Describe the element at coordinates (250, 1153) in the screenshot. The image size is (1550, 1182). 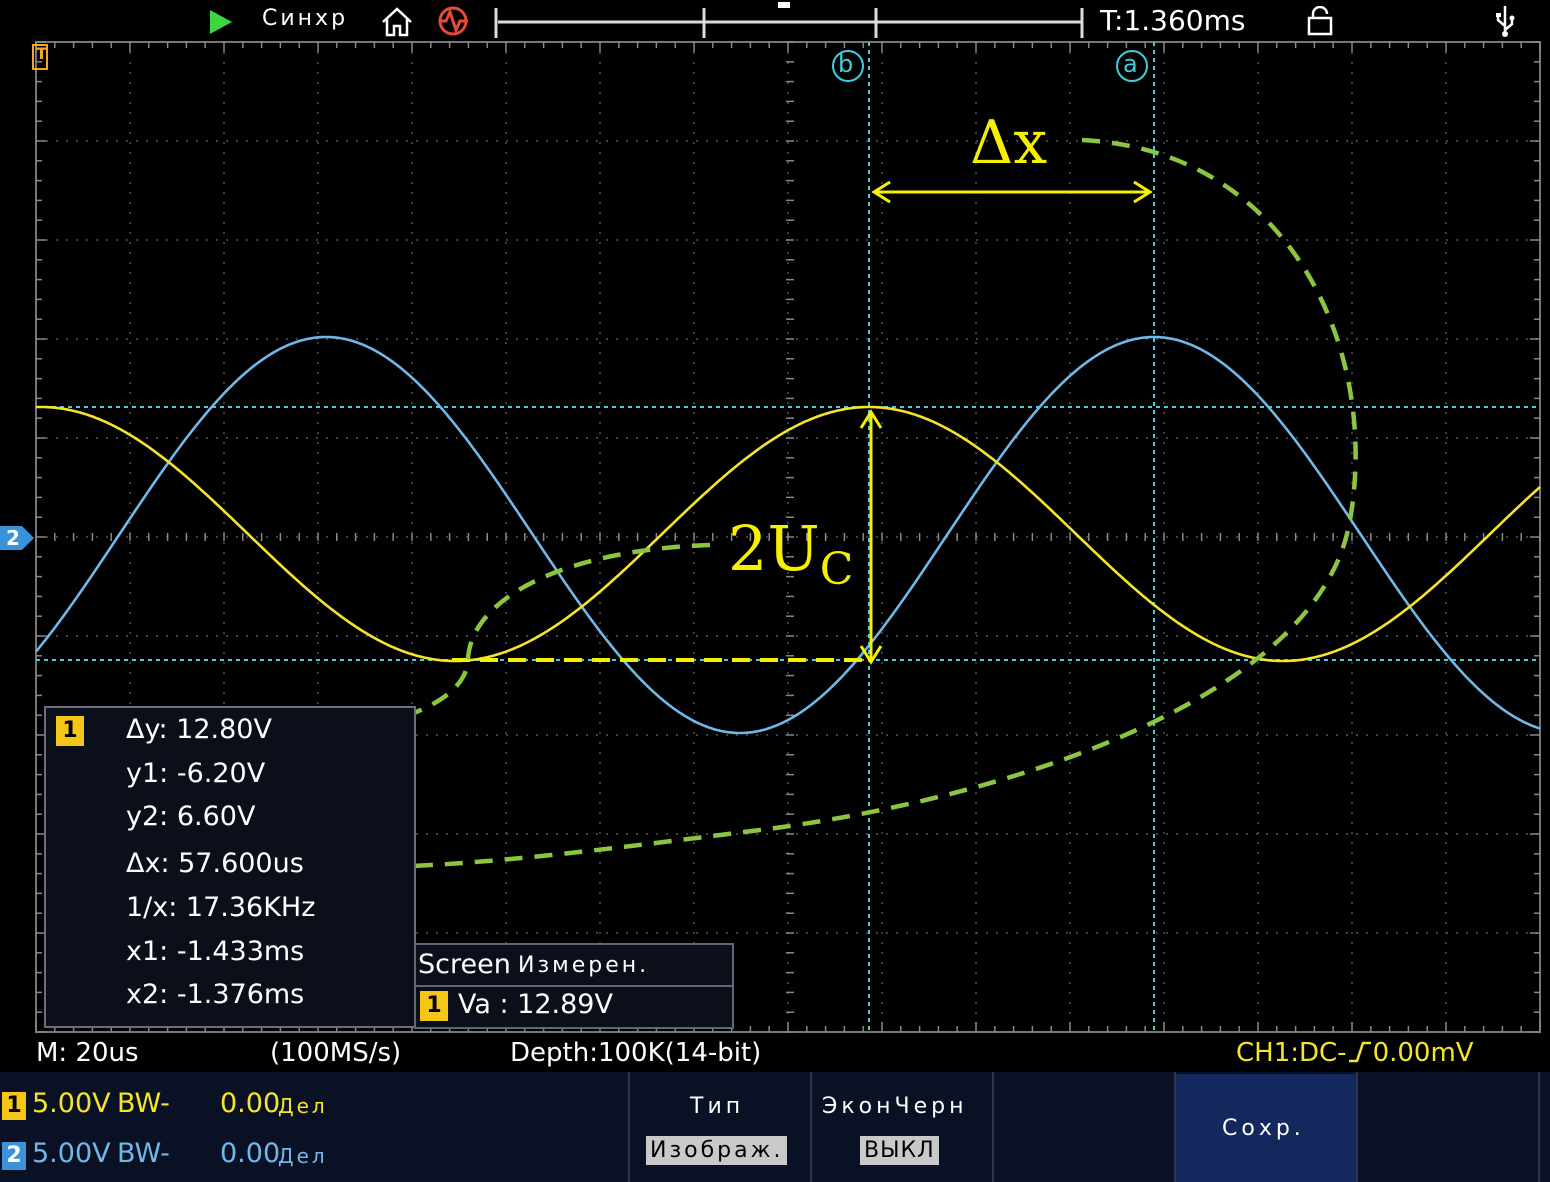
I see `ch2-offset: 0.00` at that location.